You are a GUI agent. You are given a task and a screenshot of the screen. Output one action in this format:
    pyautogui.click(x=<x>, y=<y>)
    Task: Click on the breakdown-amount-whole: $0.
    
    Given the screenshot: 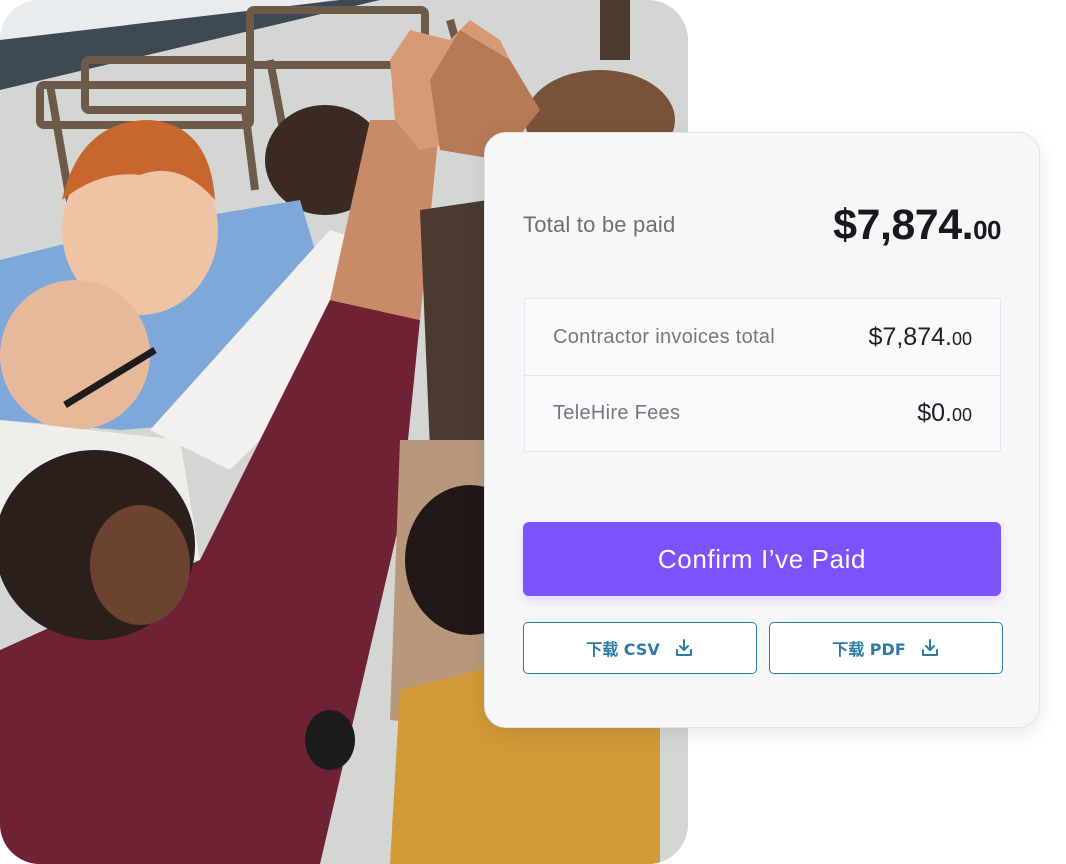 What is the action you would take?
    pyautogui.click(x=934, y=413)
    